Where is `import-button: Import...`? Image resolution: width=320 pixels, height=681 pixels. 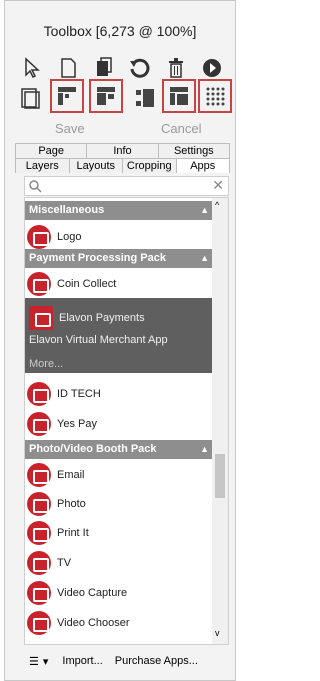 import-button: Import... is located at coordinates (82, 661).